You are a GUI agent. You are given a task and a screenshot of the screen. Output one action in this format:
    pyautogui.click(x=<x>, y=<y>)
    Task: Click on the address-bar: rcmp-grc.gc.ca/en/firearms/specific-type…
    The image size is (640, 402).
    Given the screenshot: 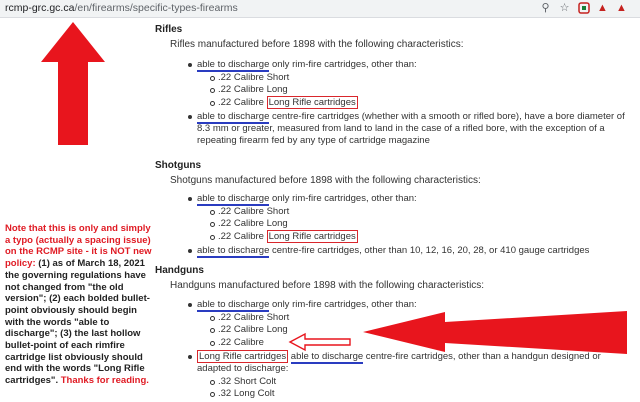 What is the action you would take?
    pyautogui.click(x=121, y=8)
    